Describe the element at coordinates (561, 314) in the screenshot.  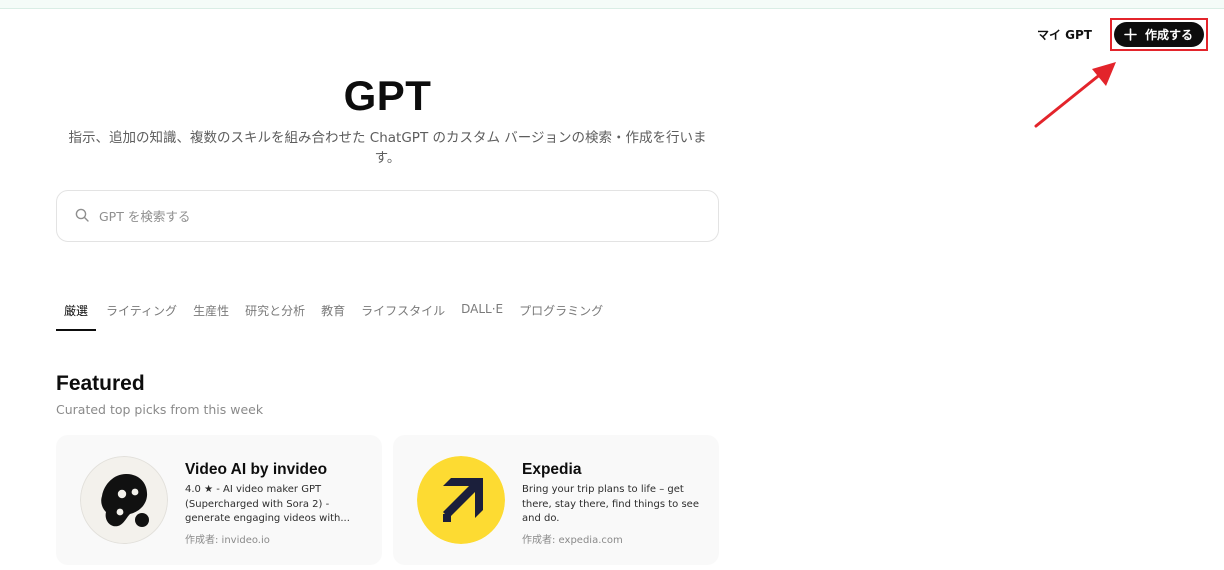
I see `tab-programming: プログラミング` at that location.